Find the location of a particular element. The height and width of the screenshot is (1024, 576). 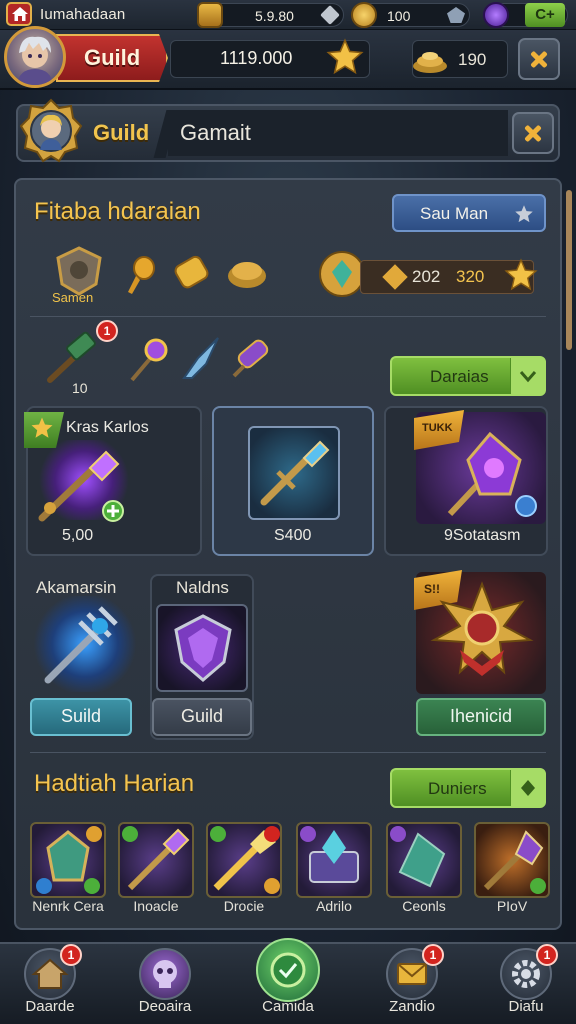

gold-cube-icon is located at coordinates (210, 15).